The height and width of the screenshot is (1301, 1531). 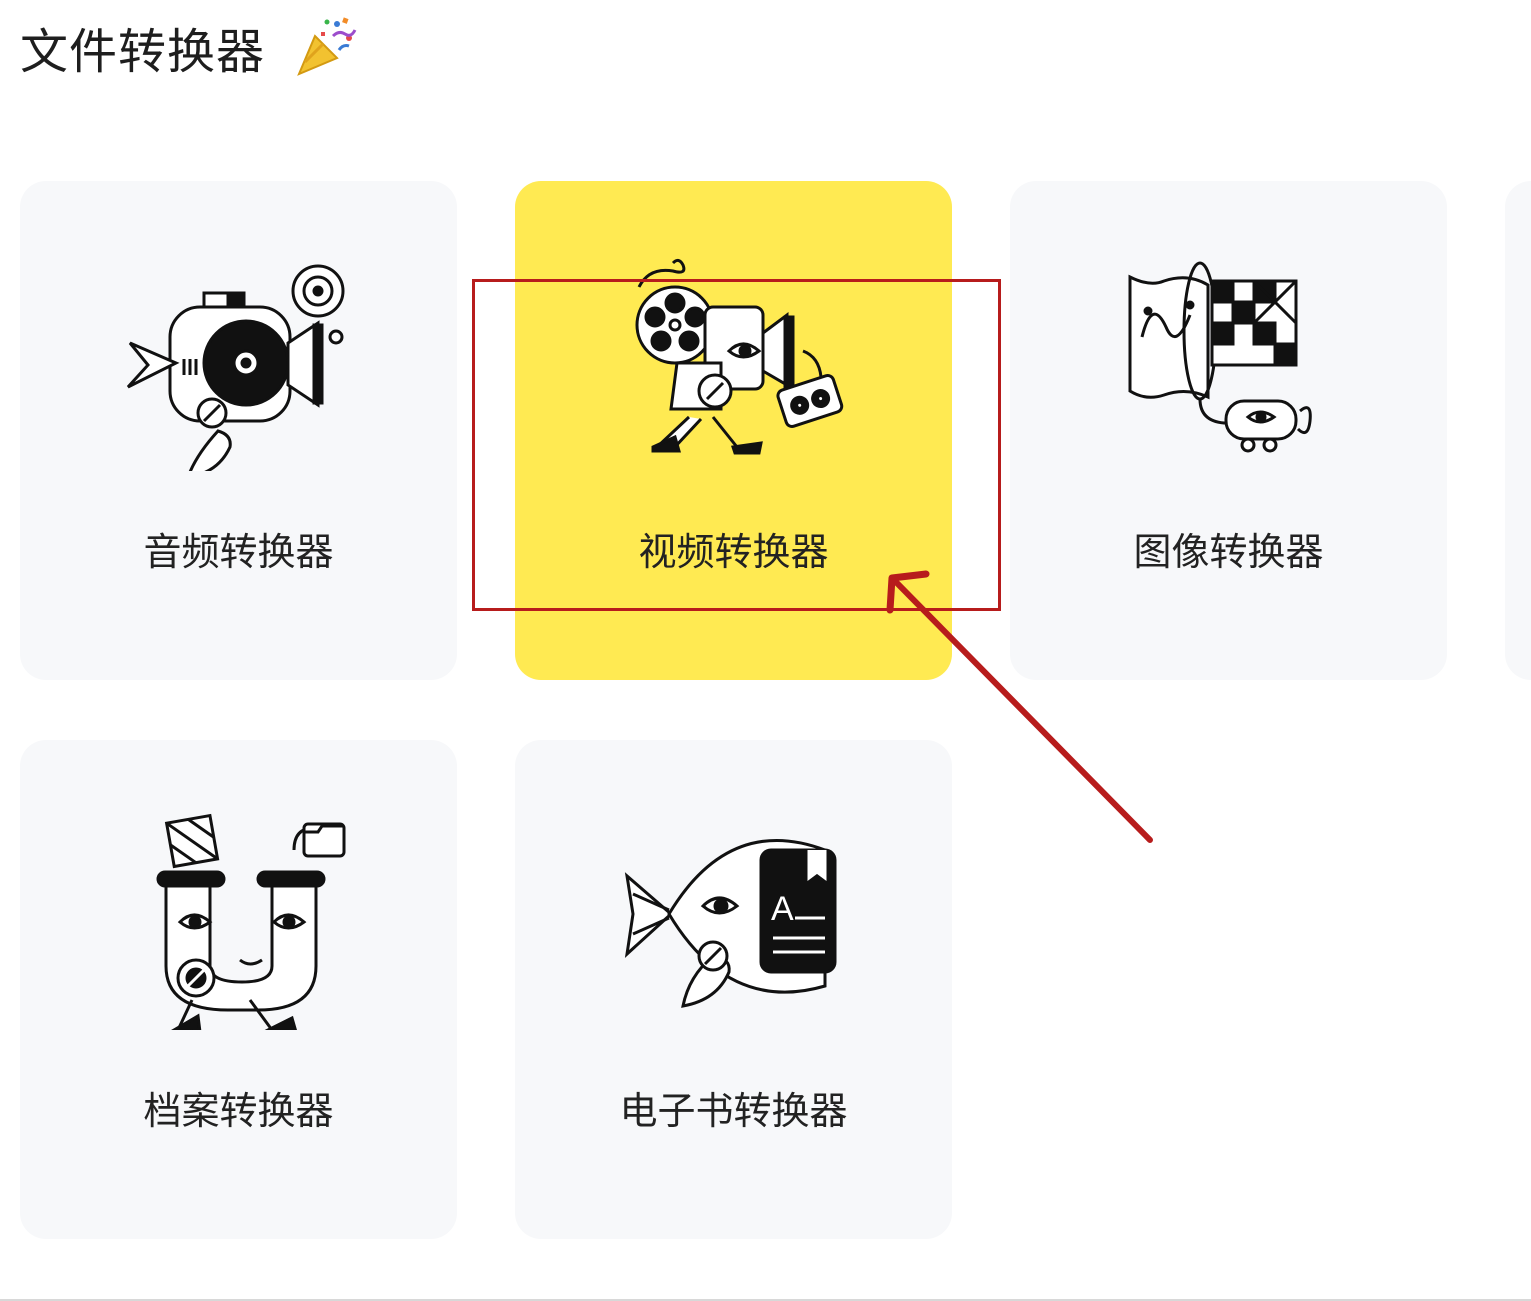 What do you see at coordinates (143, 52) in the screenshot?
I see `page-title: 文件转换器` at bounding box center [143, 52].